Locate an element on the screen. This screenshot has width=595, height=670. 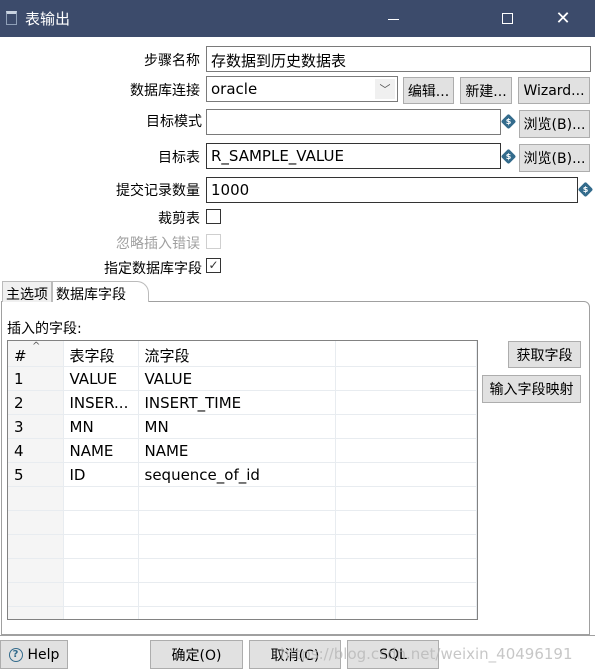
ignore-insert-errors-checkbox is located at coordinates (213, 241).